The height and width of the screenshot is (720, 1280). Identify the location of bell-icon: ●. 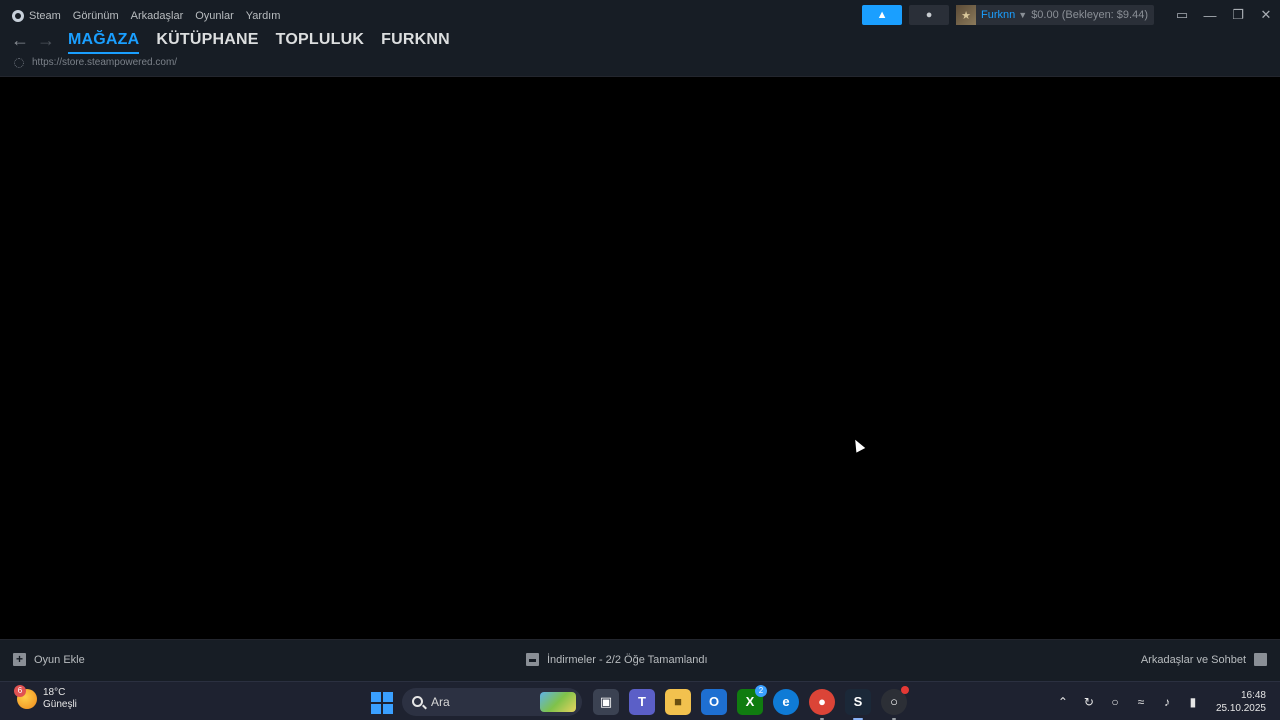
(929, 15).